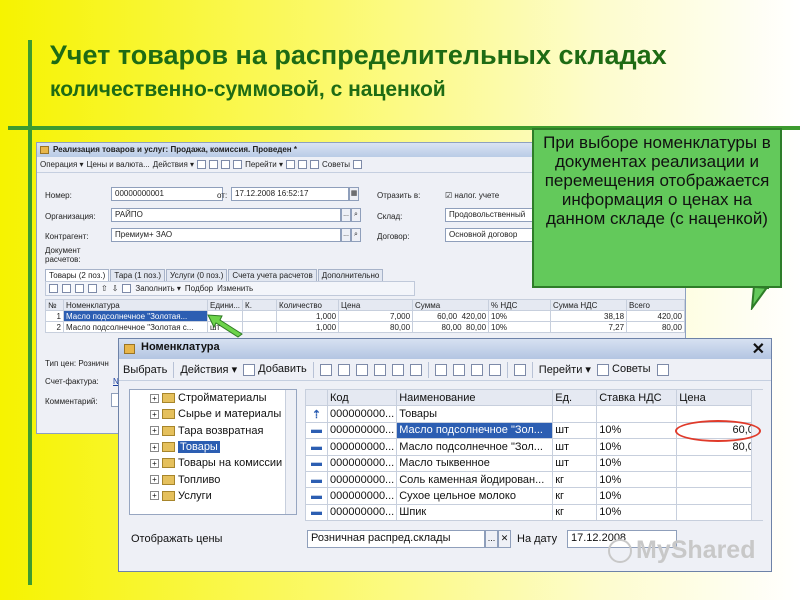  I want to click on add-row-icon, so click(53, 288).